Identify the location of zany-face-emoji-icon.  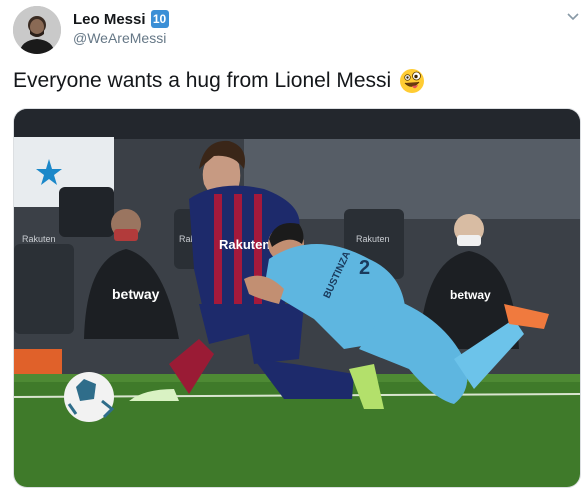
(412, 81).